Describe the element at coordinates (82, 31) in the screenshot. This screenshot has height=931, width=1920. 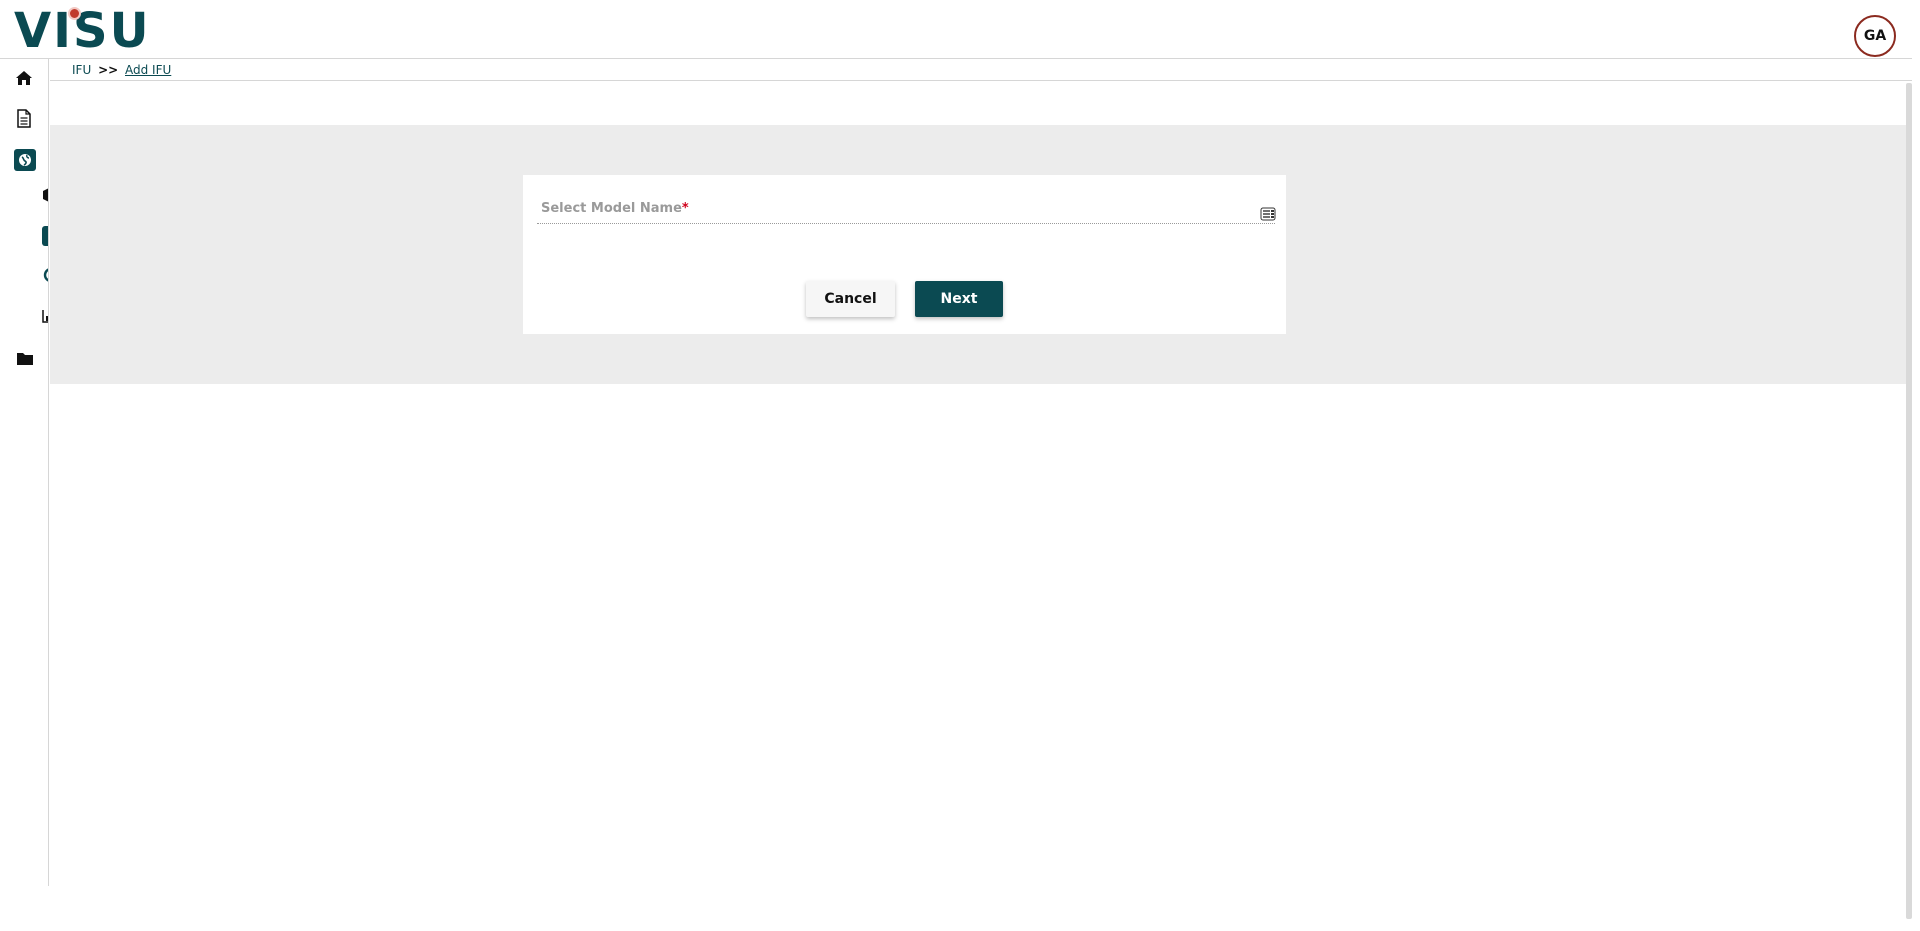
I see `logo-text: VISU` at that location.